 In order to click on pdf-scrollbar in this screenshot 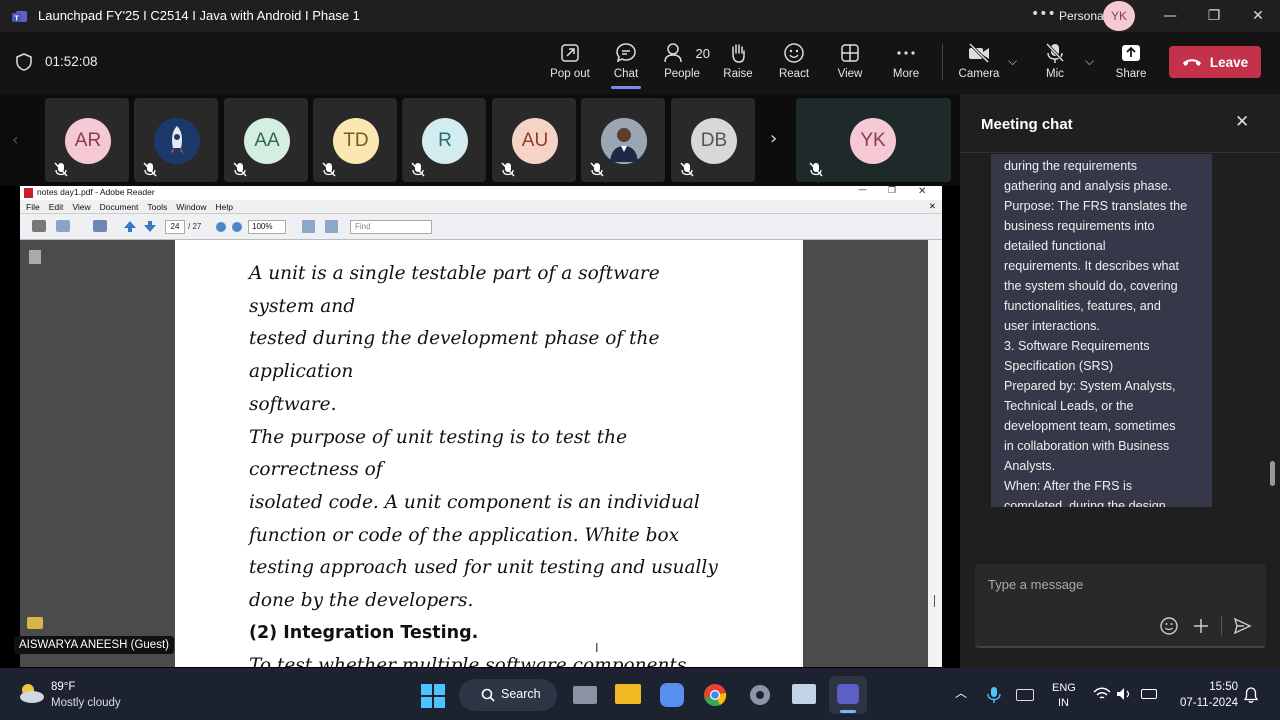, I will do `click(935, 453)`.